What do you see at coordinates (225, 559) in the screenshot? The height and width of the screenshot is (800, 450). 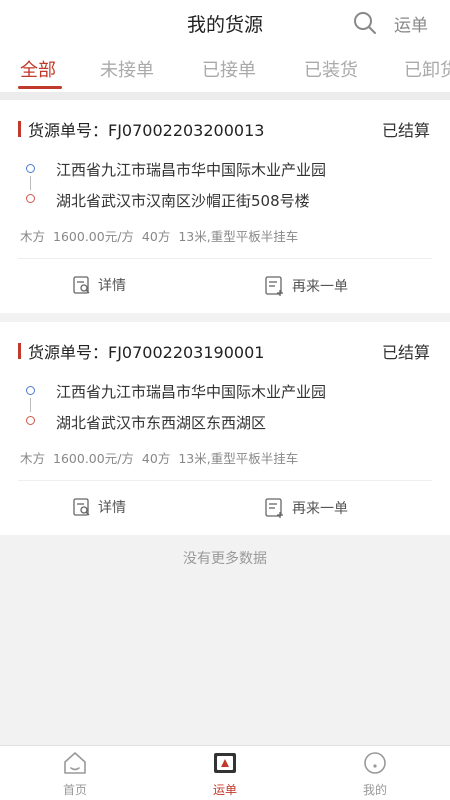 I see `no-more-data-text: 没有更多数据` at bounding box center [225, 559].